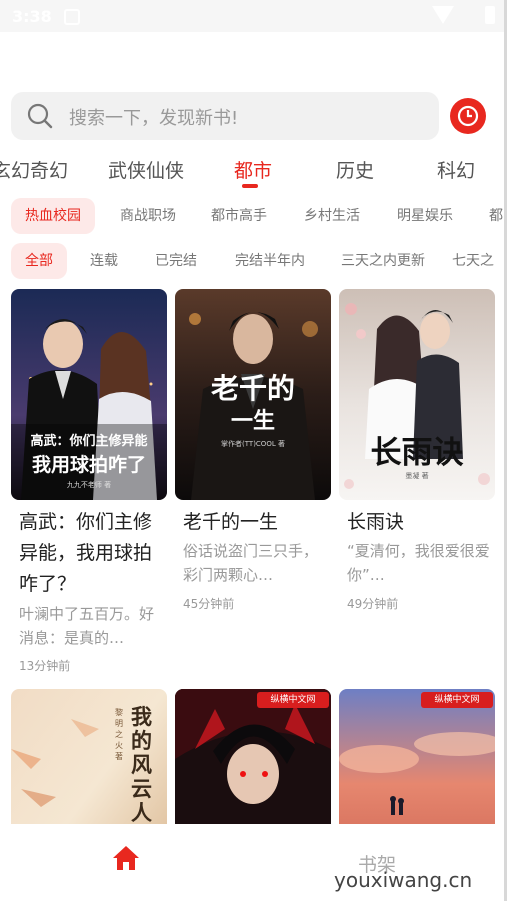 This screenshot has width=507, height=901. I want to click on filter-chip: 七天之, so click(478, 261).